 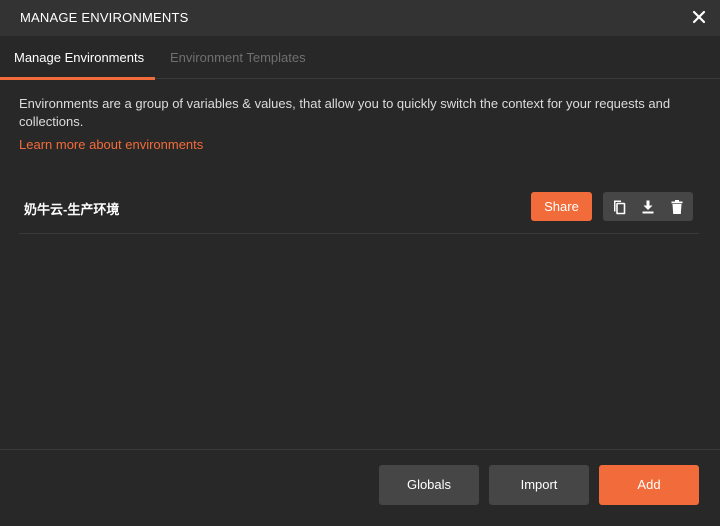 I want to click on duplicate-icon, so click(x=620, y=207).